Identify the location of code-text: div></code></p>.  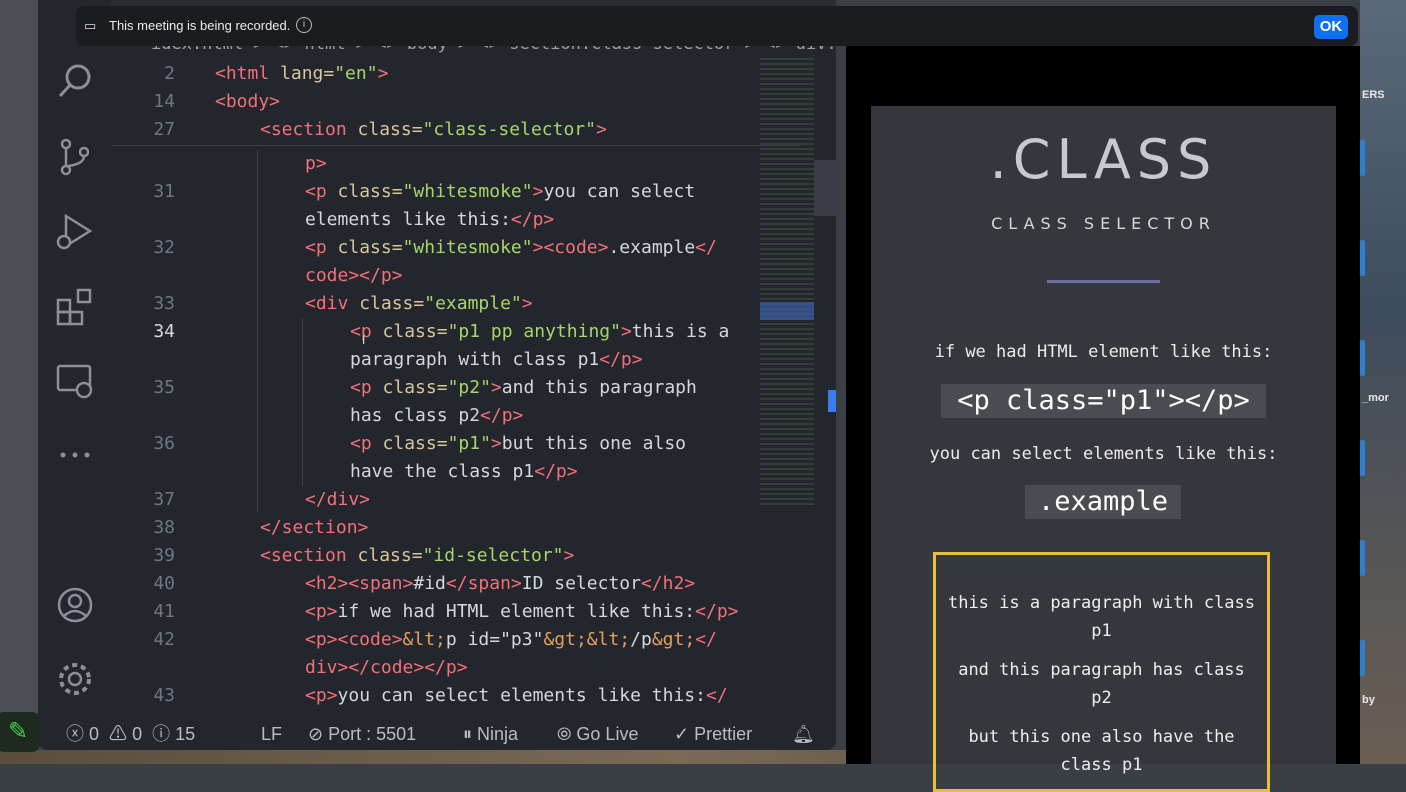
(386, 667).